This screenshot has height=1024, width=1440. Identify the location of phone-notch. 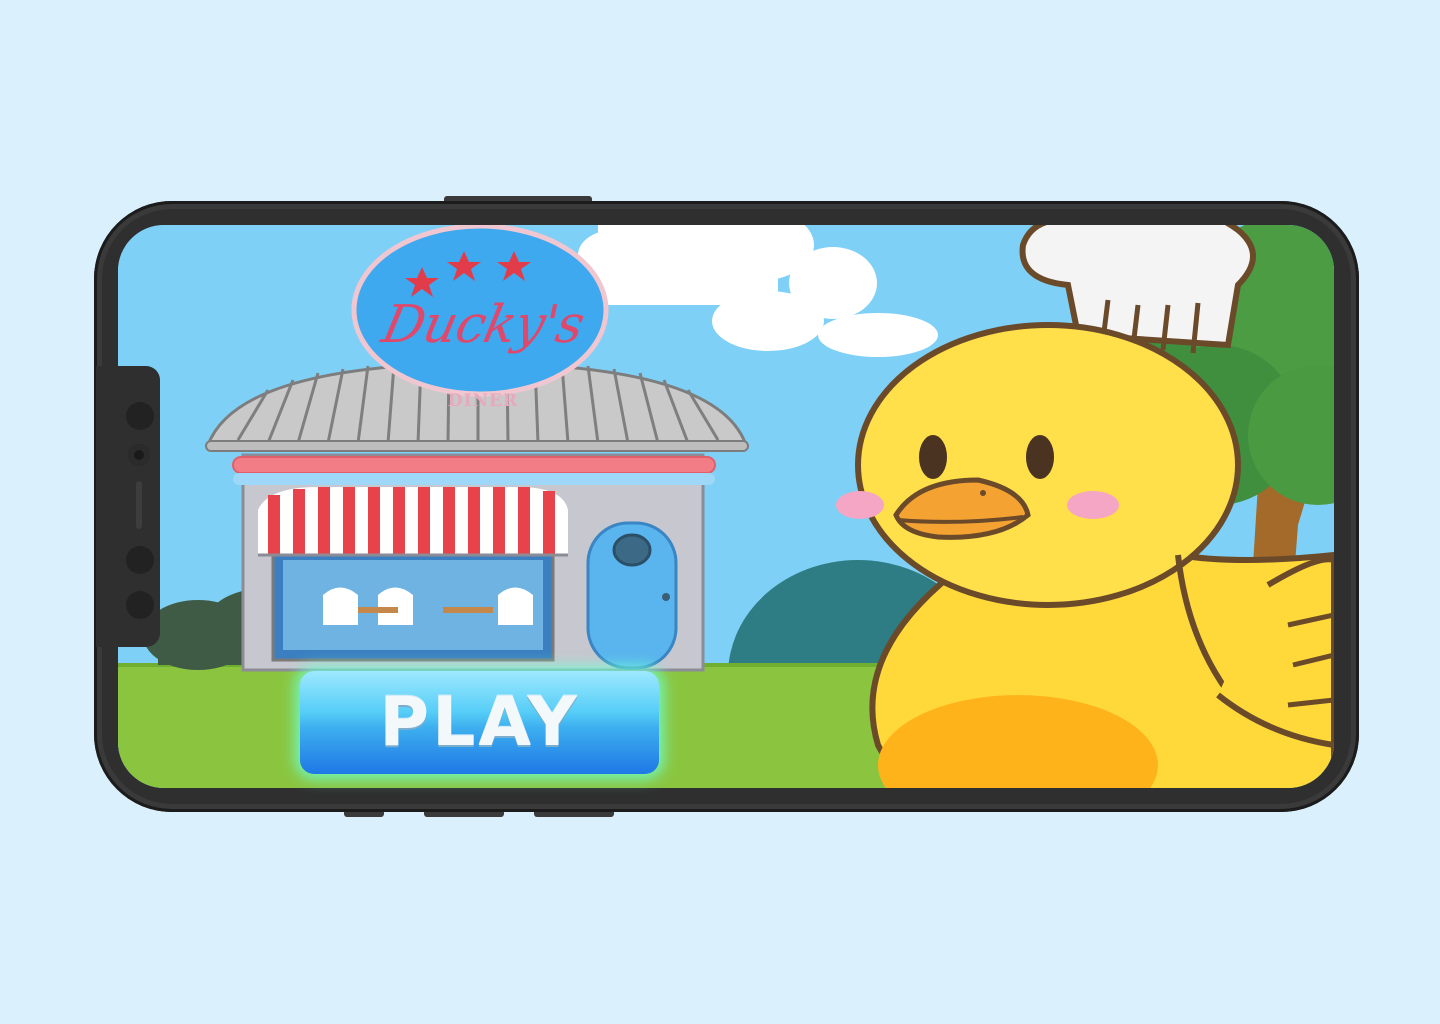
(128, 506).